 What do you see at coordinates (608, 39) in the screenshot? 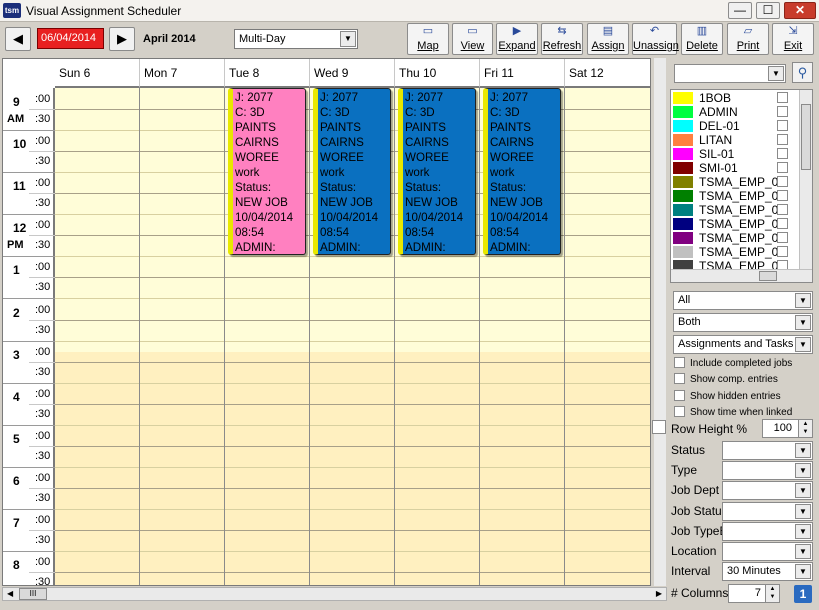
I see `assign-button: ▤ Assign` at bounding box center [608, 39].